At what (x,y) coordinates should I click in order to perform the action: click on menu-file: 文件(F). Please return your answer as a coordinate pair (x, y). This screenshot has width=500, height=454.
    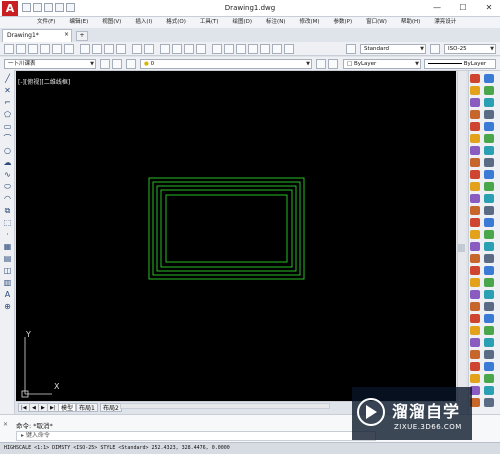
    Looking at the image, I should click on (46, 22).